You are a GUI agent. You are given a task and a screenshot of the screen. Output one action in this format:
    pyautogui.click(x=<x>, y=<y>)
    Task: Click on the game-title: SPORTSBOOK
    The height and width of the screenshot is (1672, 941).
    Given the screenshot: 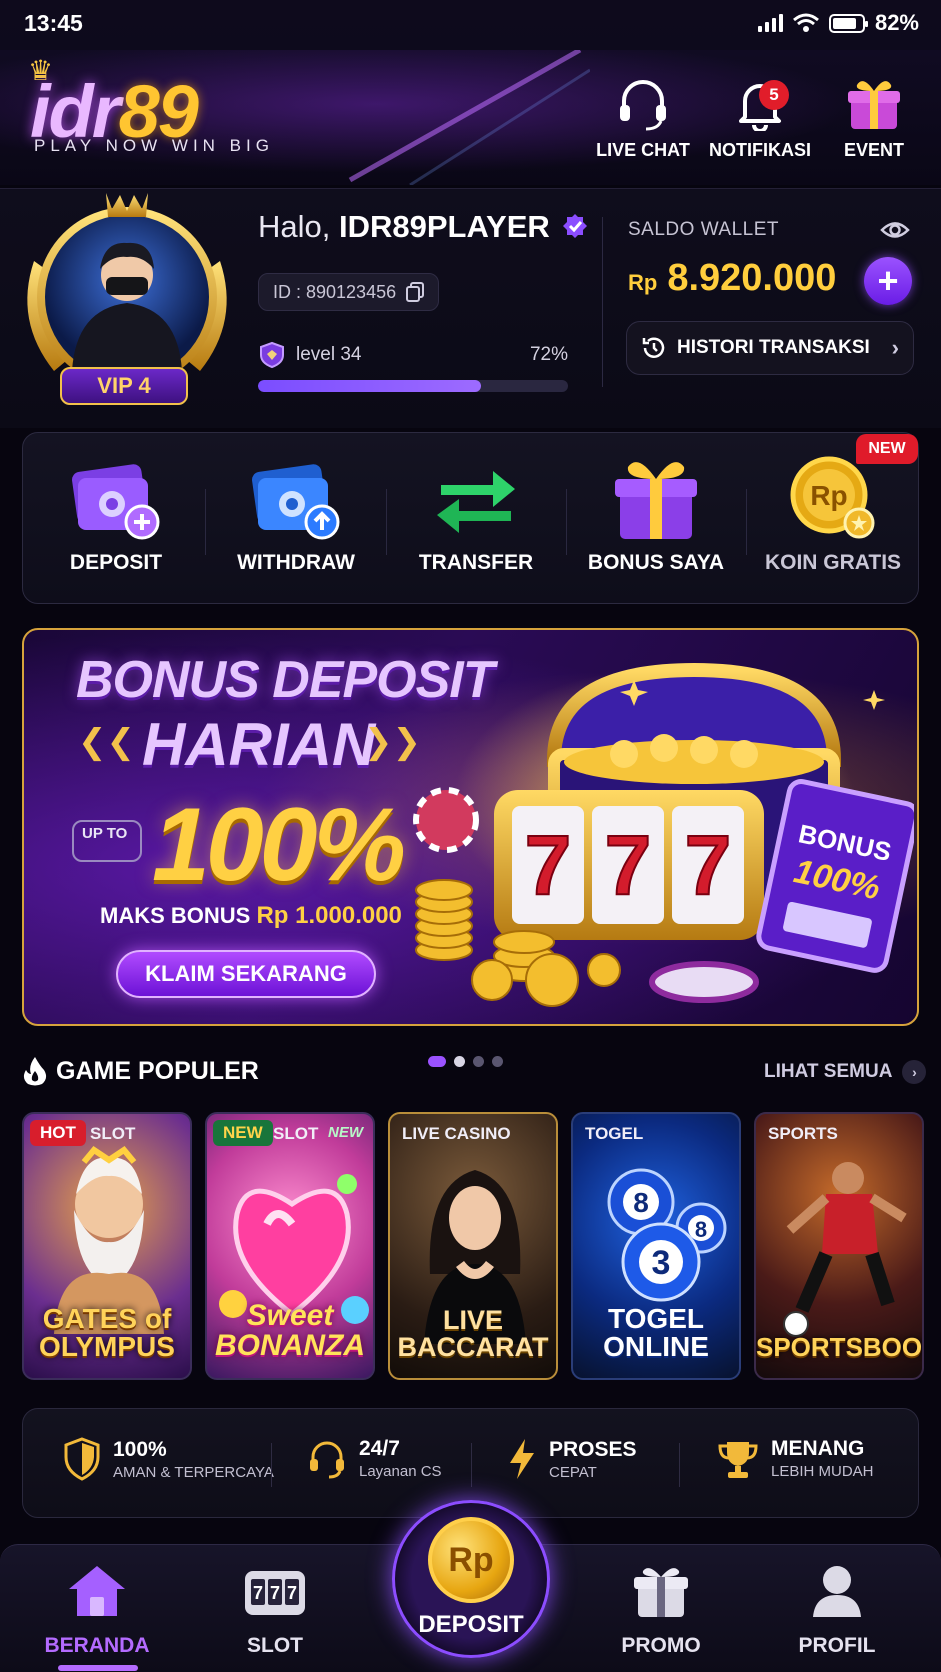 What is the action you would take?
    pyautogui.click(x=840, y=1346)
    